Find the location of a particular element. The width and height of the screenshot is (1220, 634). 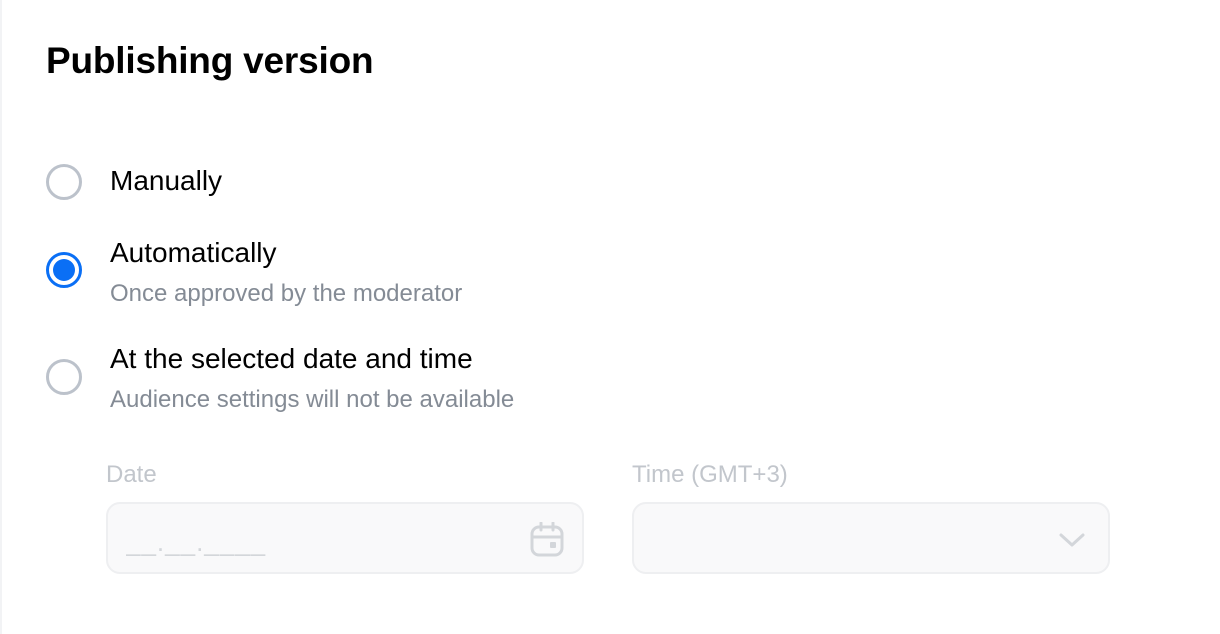

manually-radio is located at coordinates (64, 182).